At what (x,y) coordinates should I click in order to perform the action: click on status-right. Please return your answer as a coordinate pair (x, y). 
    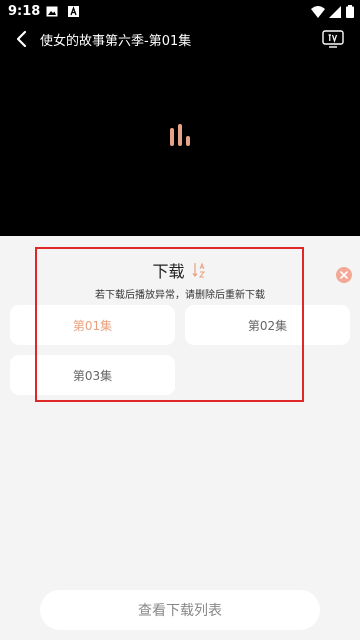
    Looking at the image, I should click on (332, 13).